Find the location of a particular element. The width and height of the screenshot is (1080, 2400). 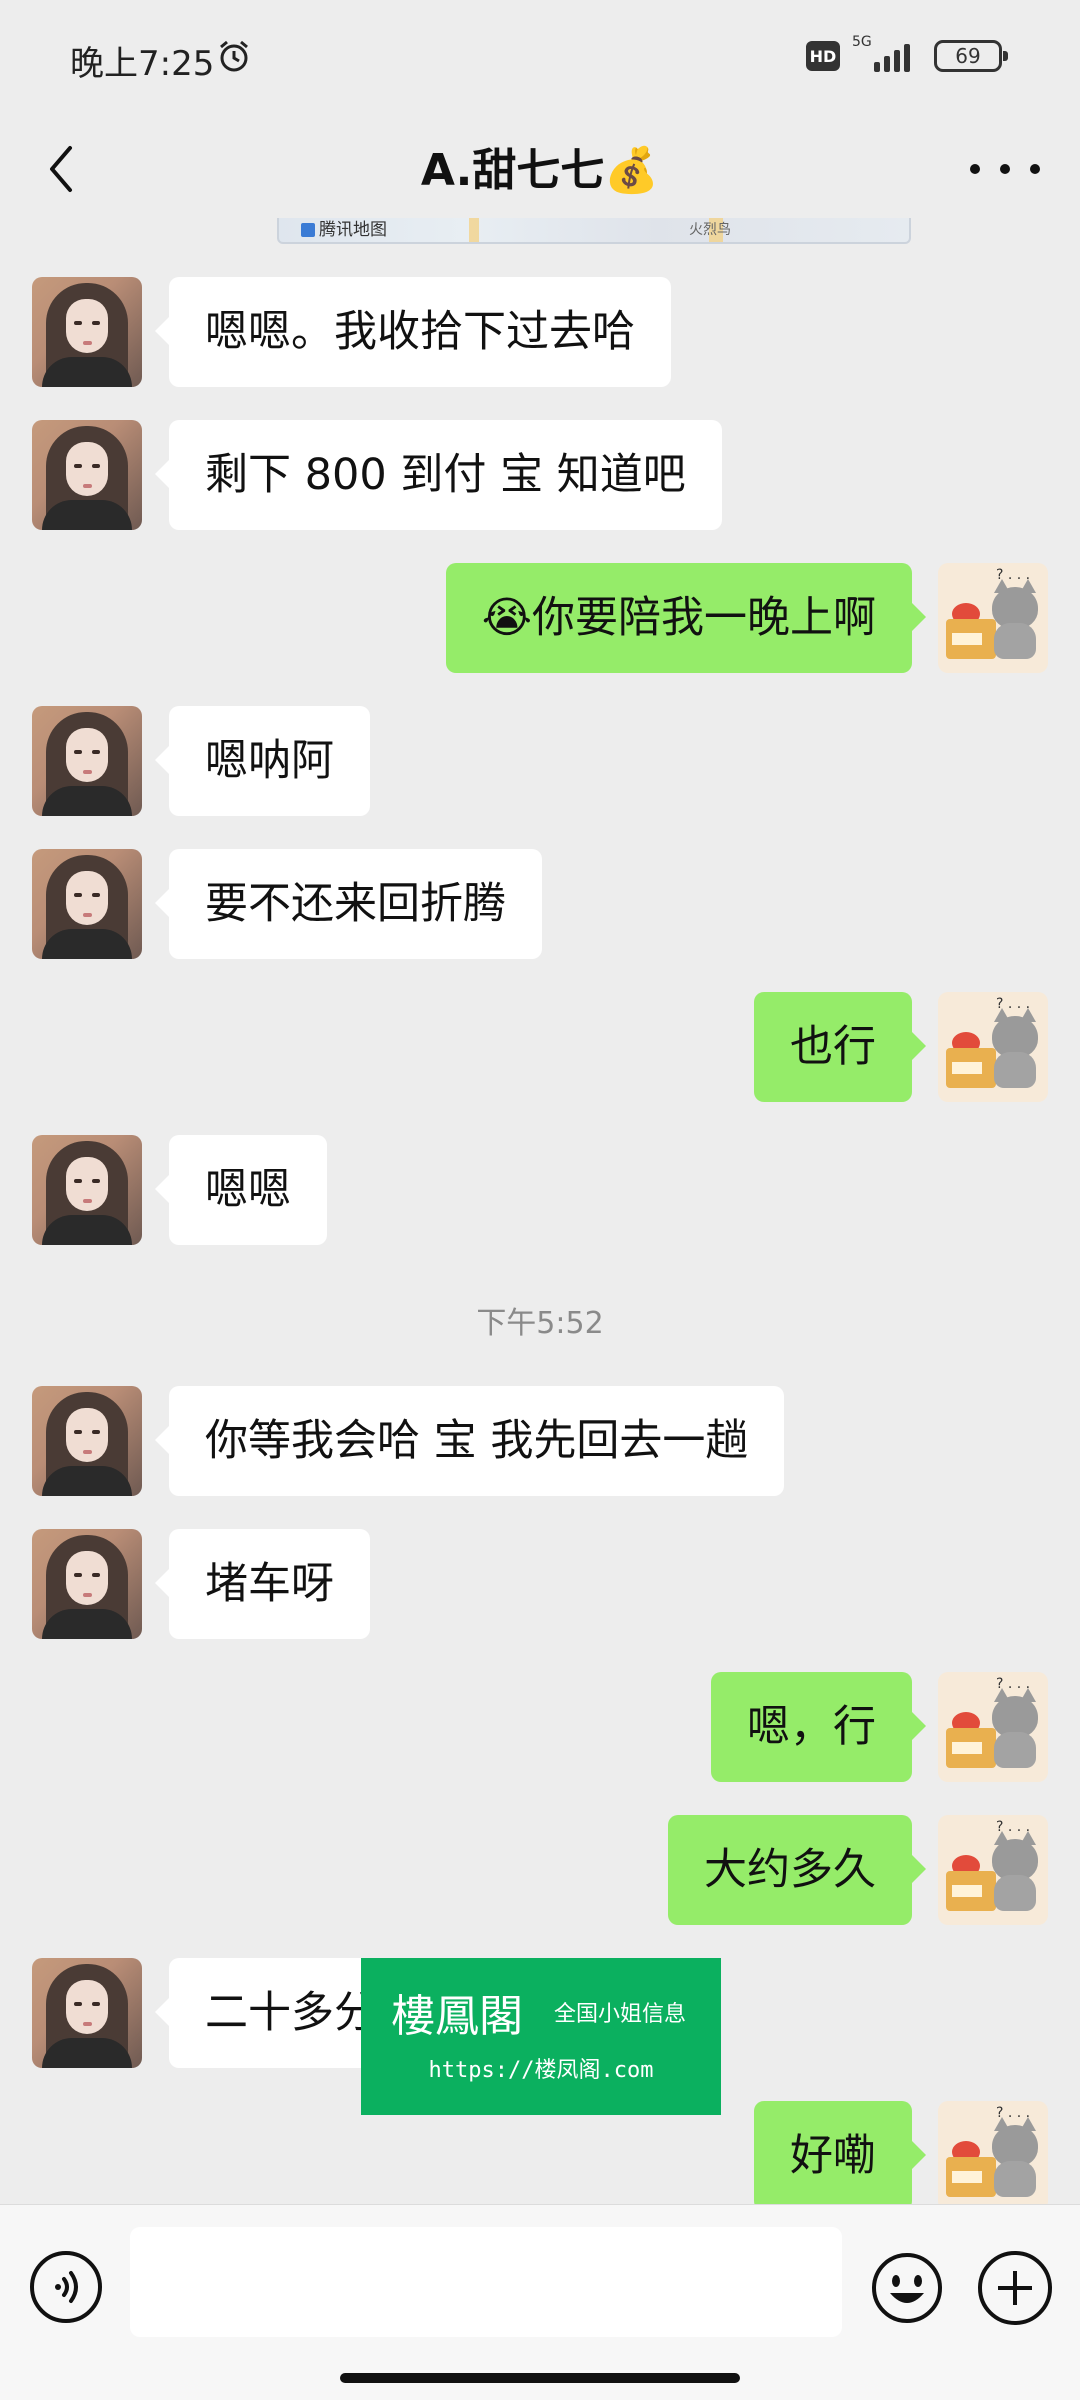

watermark-url: https://楼凤阁.com is located at coordinates (541, 2070).